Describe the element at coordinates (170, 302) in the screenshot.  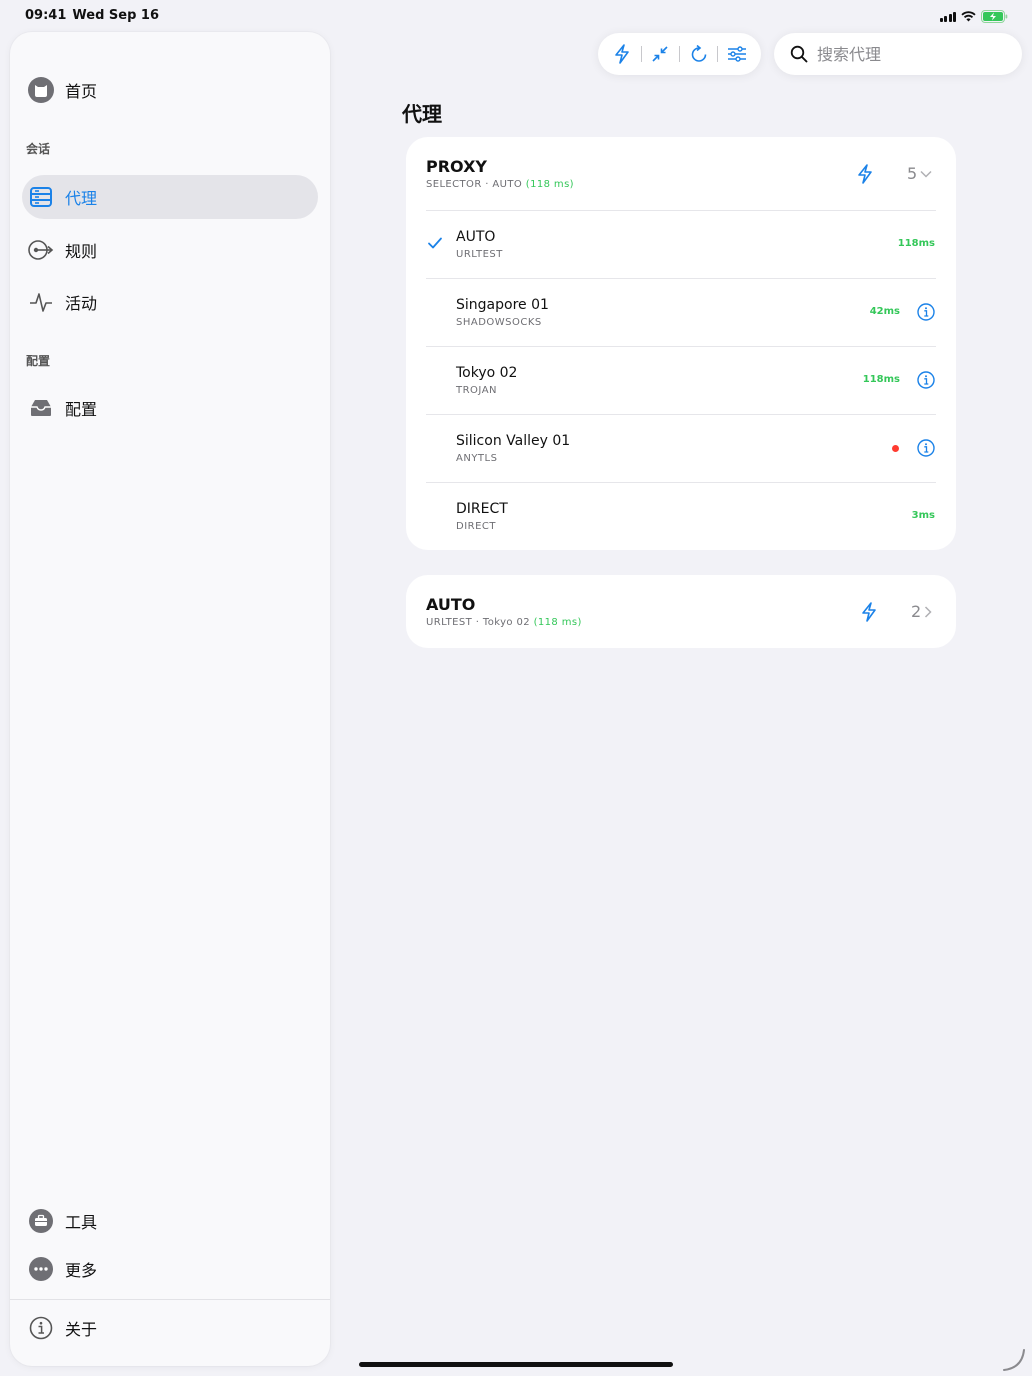
I see `sidebar-item-activity: 活动` at that location.